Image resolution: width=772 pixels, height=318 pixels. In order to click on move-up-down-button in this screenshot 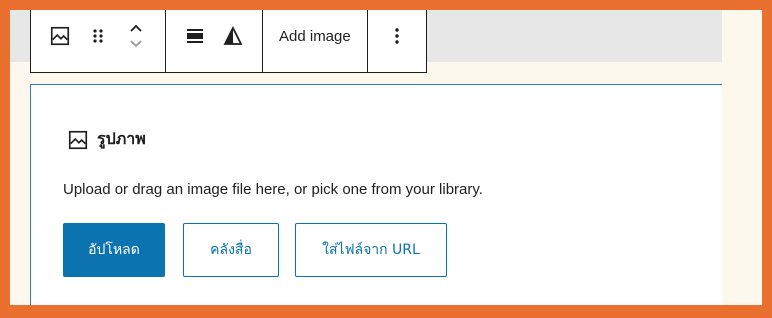, I will do `click(136, 36)`.